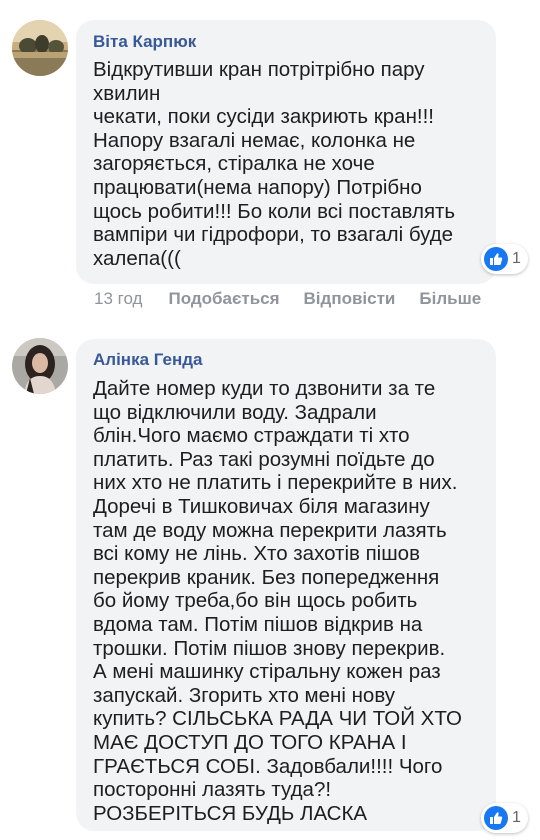  I want to click on comment-line: купить? СІЛЬСЬКА РАДА ЧИ ТОЙ ХТО, so click(277, 719).